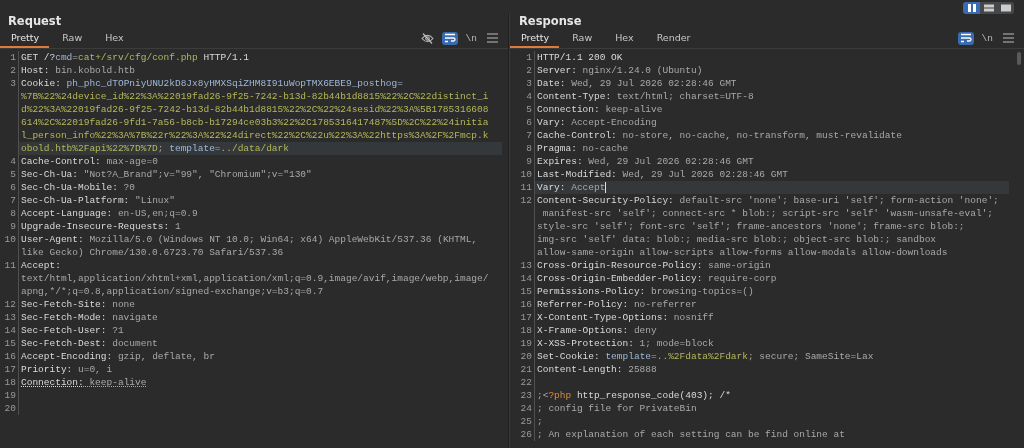 The height and width of the screenshot is (448, 1024). What do you see at coordinates (89, 343) in the screenshot?
I see `code-line: Sec-Fetch-Dest: document` at bounding box center [89, 343].